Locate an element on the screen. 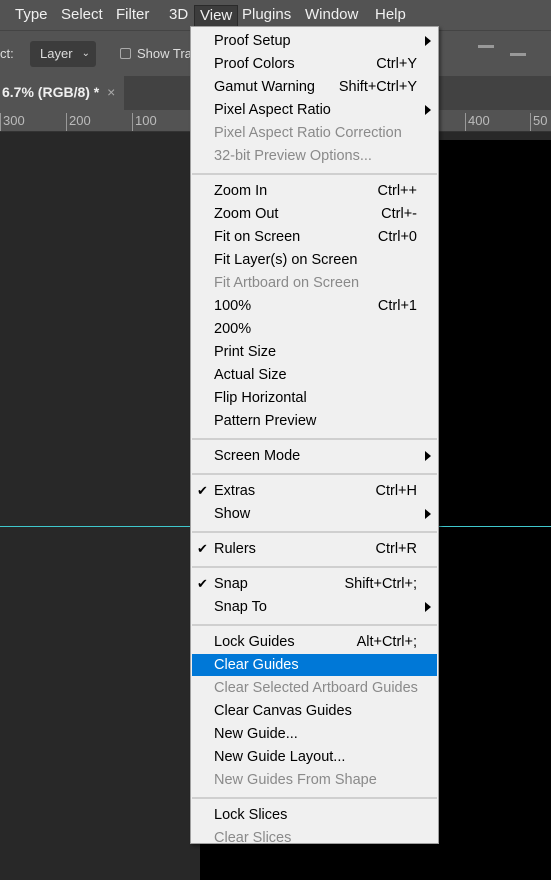  menu-item-shortcut: Ctrl+H is located at coordinates (396, 491).